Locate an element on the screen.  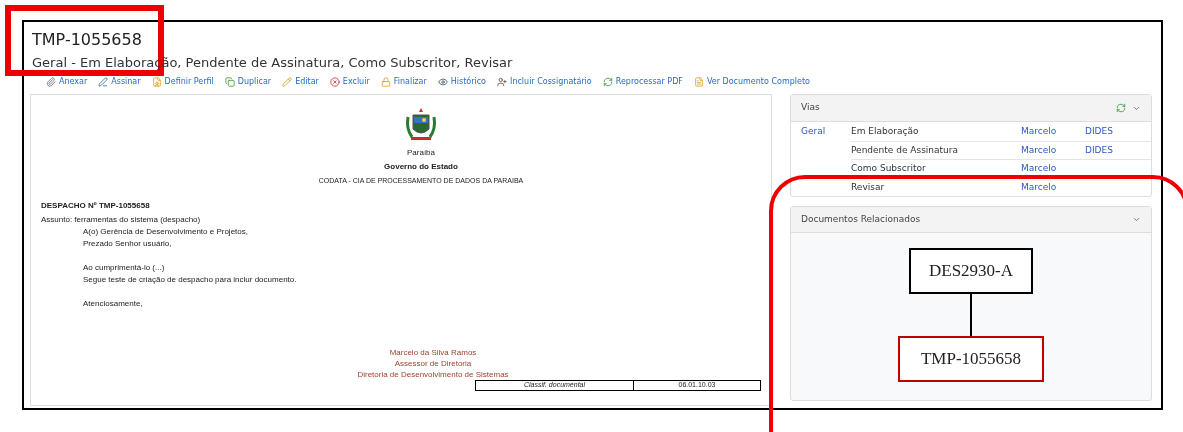
body-line: Segue teste de criação de despacho para inclur documento. is located at coordinates (190, 279).